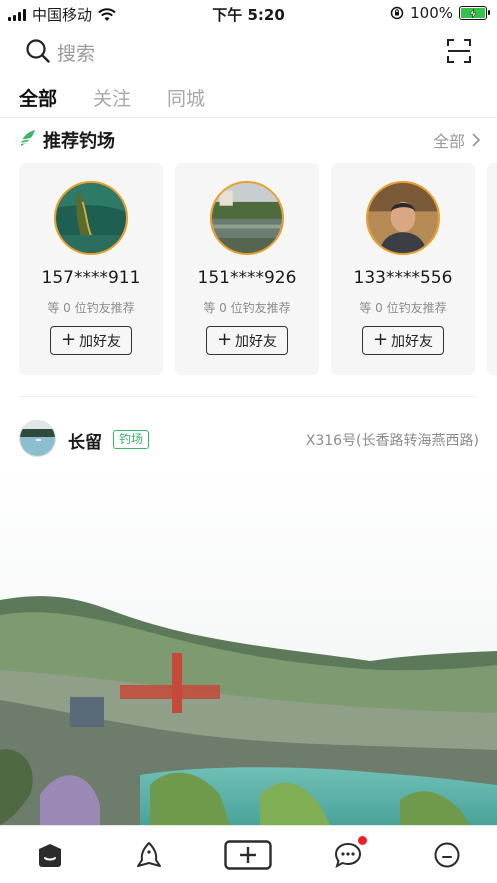  I want to click on search-icon, so click(38, 51).